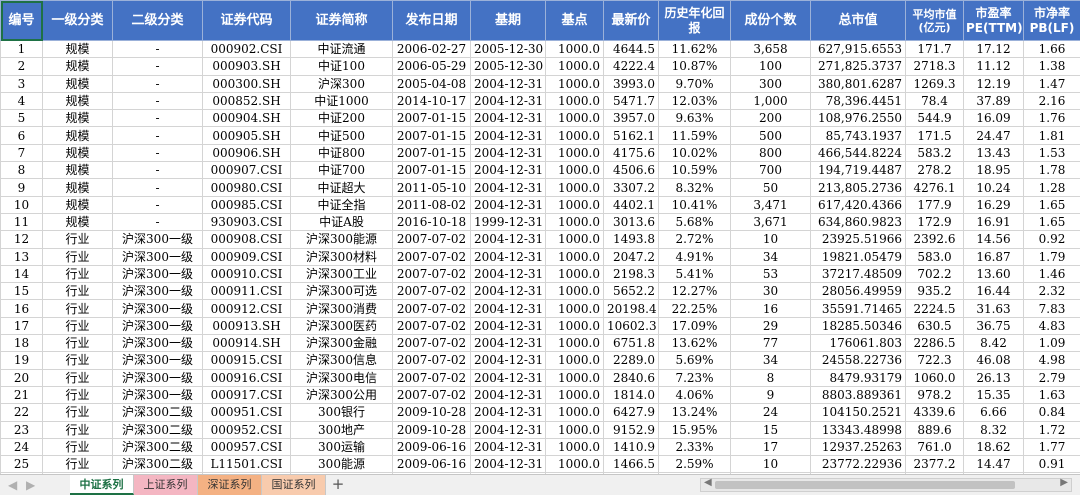 This screenshot has width=1080, height=495. I want to click on cell-id: 21, so click(21, 395).